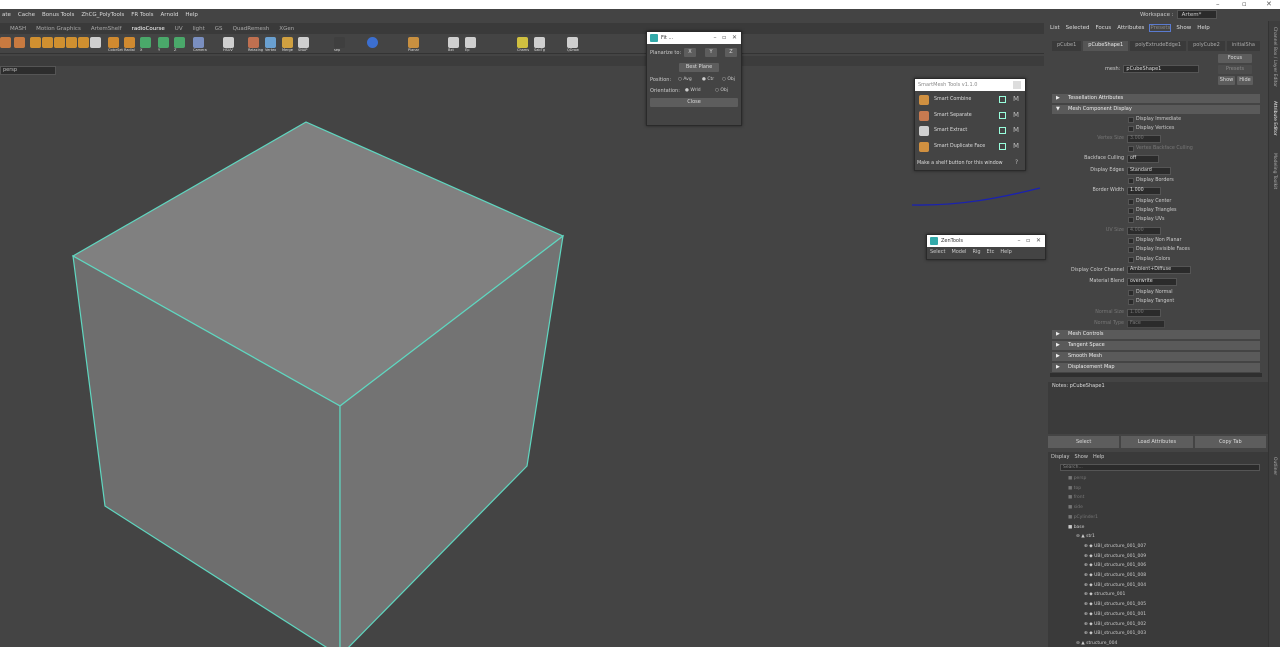 This screenshot has width=1280, height=647. What do you see at coordinates (1226, 80) in the screenshot?
I see `show-button: Show` at bounding box center [1226, 80].